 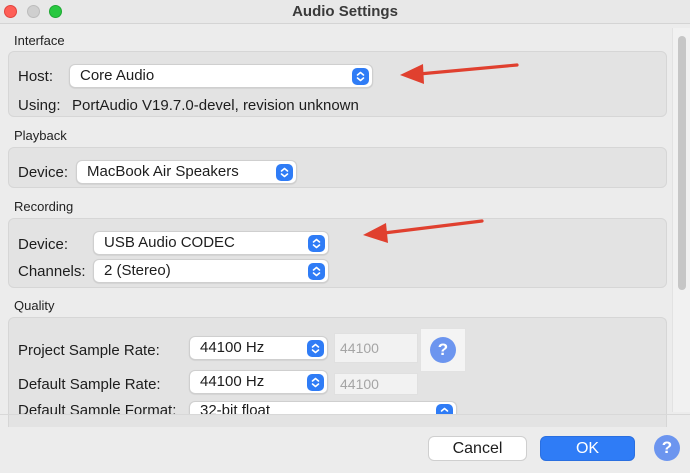 What do you see at coordinates (39, 40) in the screenshot?
I see `interface-section-label: Interface` at bounding box center [39, 40].